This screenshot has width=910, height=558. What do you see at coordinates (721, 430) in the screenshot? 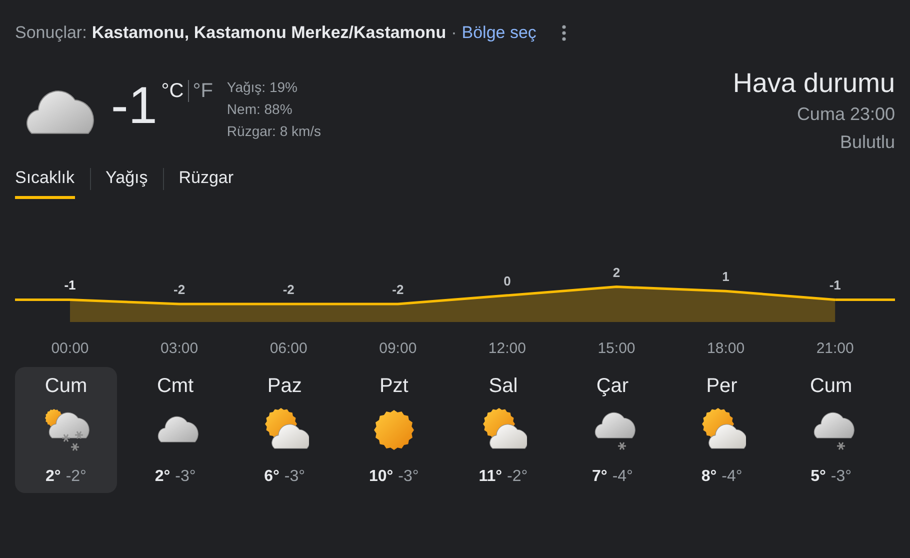
I see `day-forecast: Per 8° -4°` at bounding box center [721, 430].